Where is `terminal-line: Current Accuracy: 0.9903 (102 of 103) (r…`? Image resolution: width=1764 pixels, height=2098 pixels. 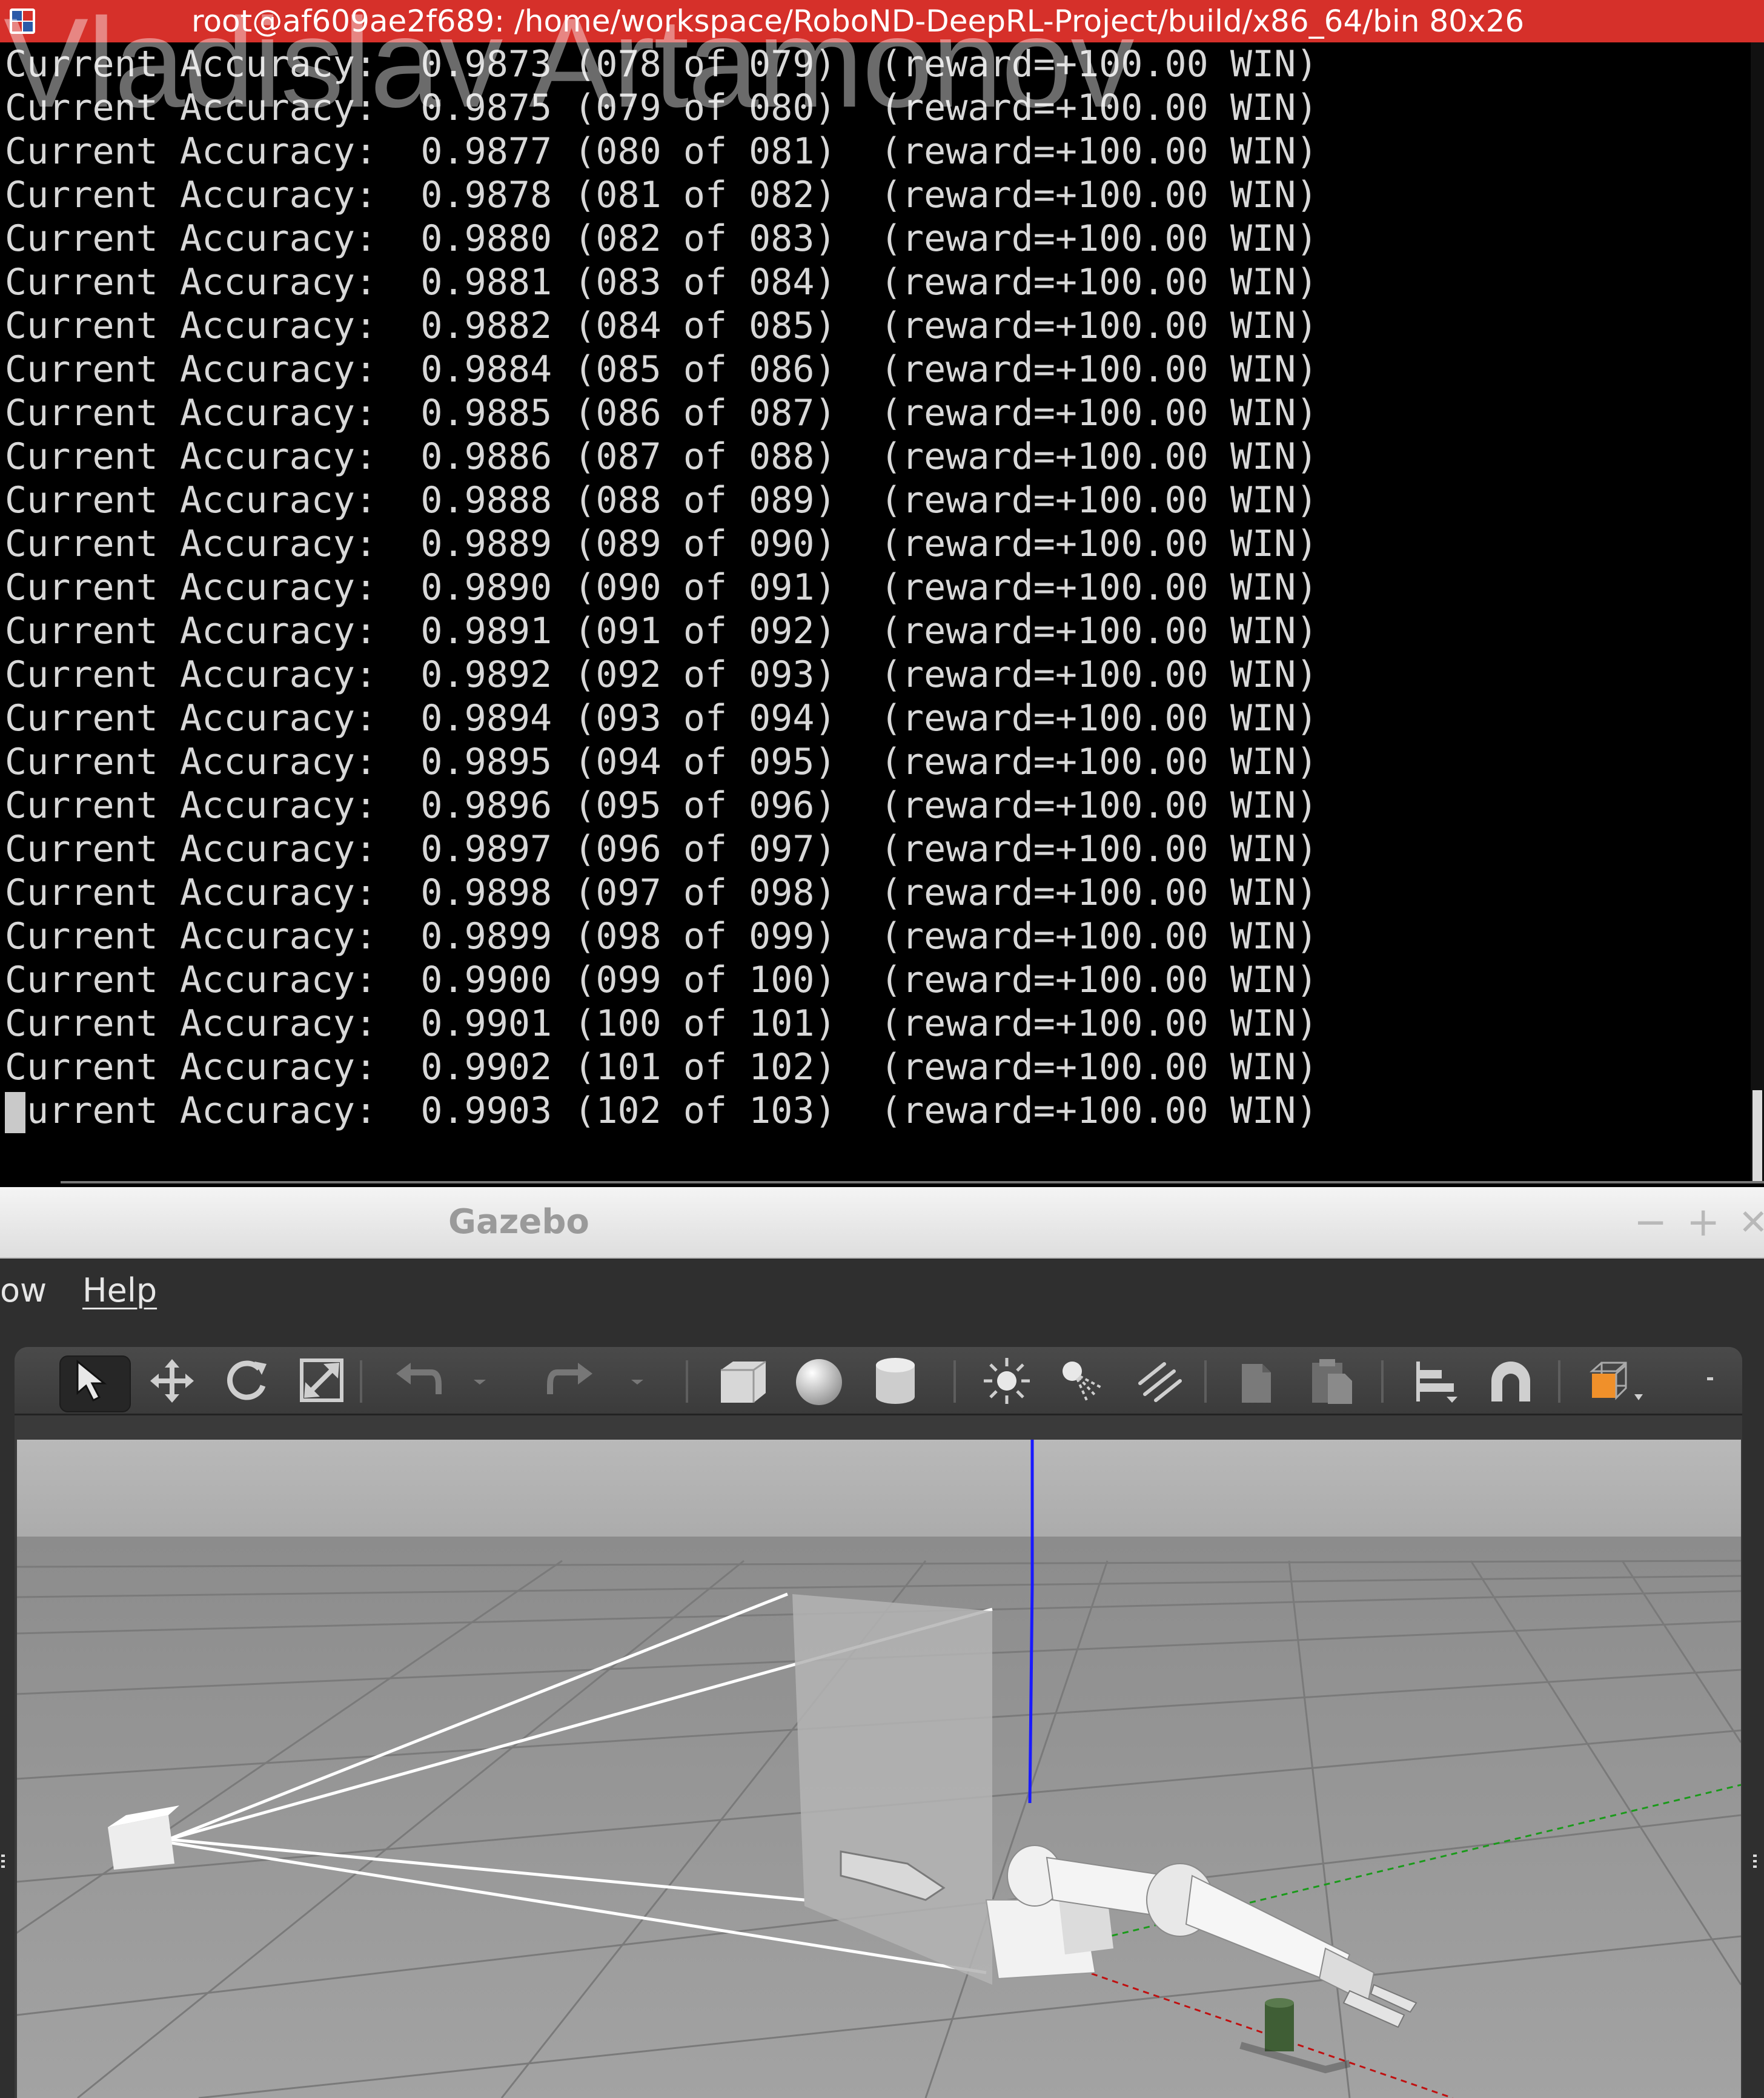 terminal-line: Current Accuracy: 0.9903 (102 of 103) (r… is located at coordinates (661, 1111).